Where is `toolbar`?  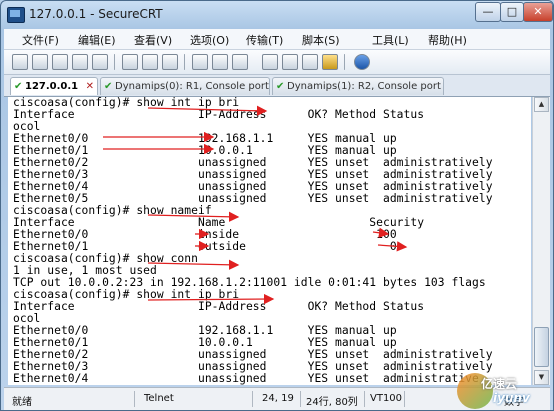
toolbar is located at coordinates (277, 62).